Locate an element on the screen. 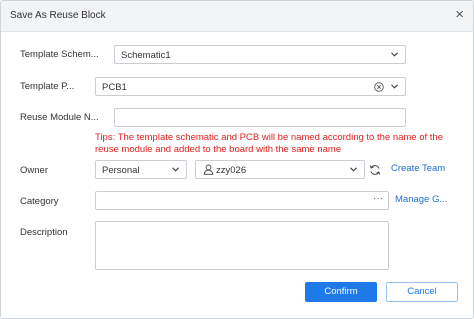 Image resolution: width=474 pixels, height=319 pixels. close-icon: × is located at coordinates (459, 14).